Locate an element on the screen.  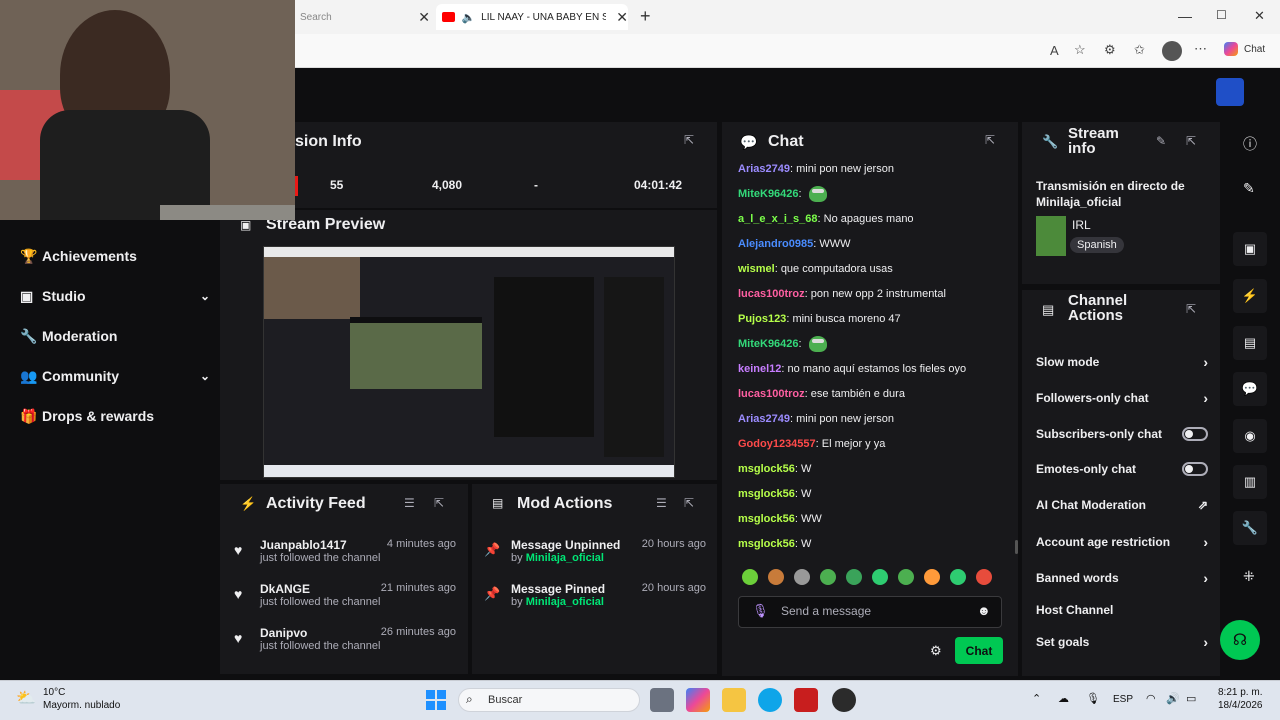
more-icon: ⋯ is located at coordinates (1200, 49).